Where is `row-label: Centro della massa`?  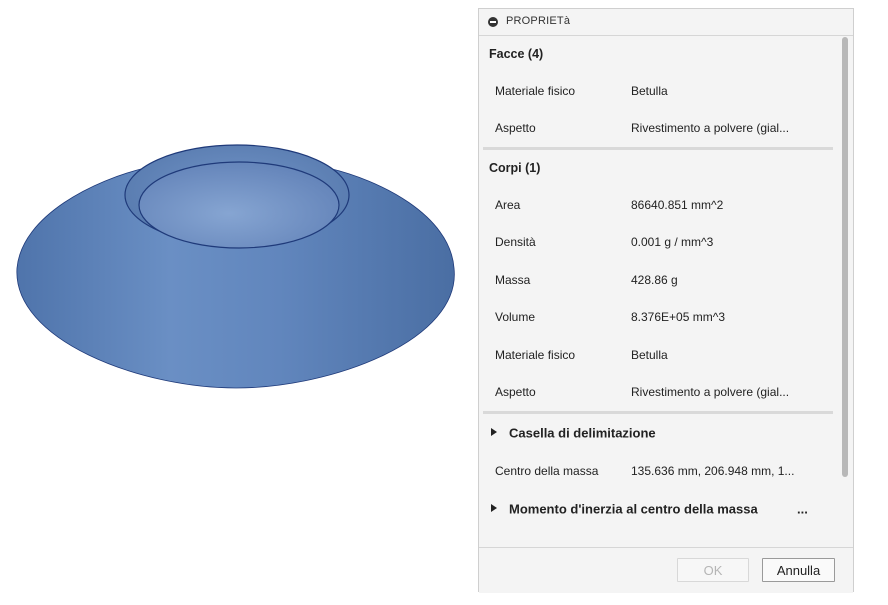
row-label: Centro della massa is located at coordinates (547, 470).